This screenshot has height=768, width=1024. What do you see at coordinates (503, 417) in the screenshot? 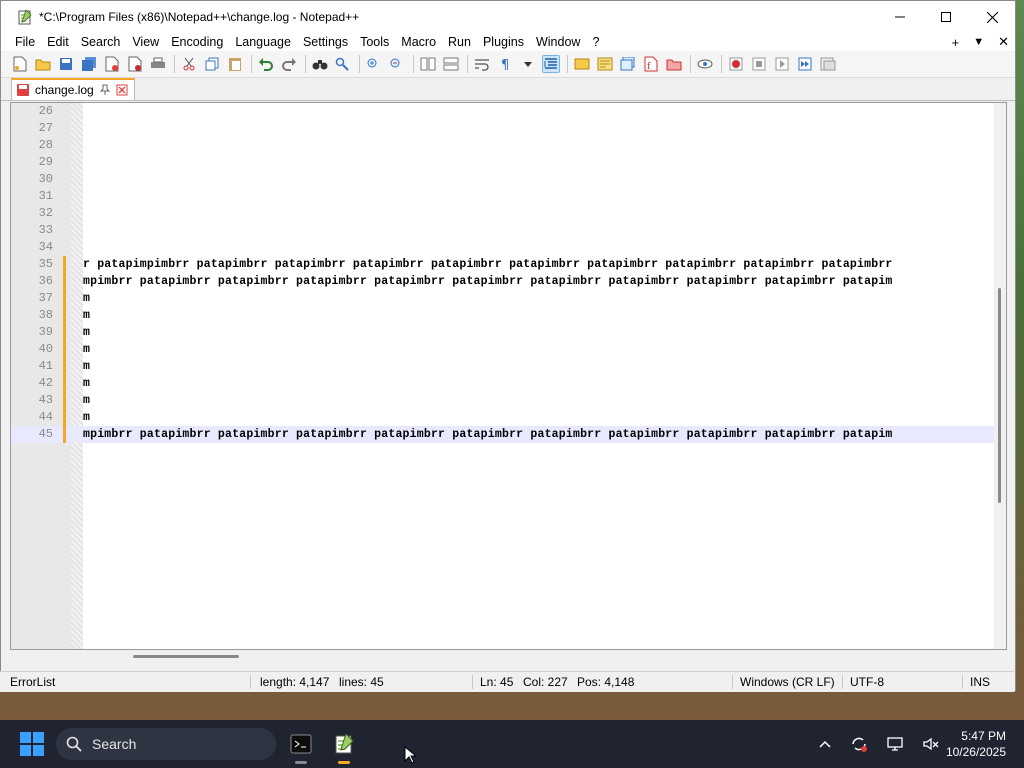
I see `editor-line: 44 m` at bounding box center [503, 417].